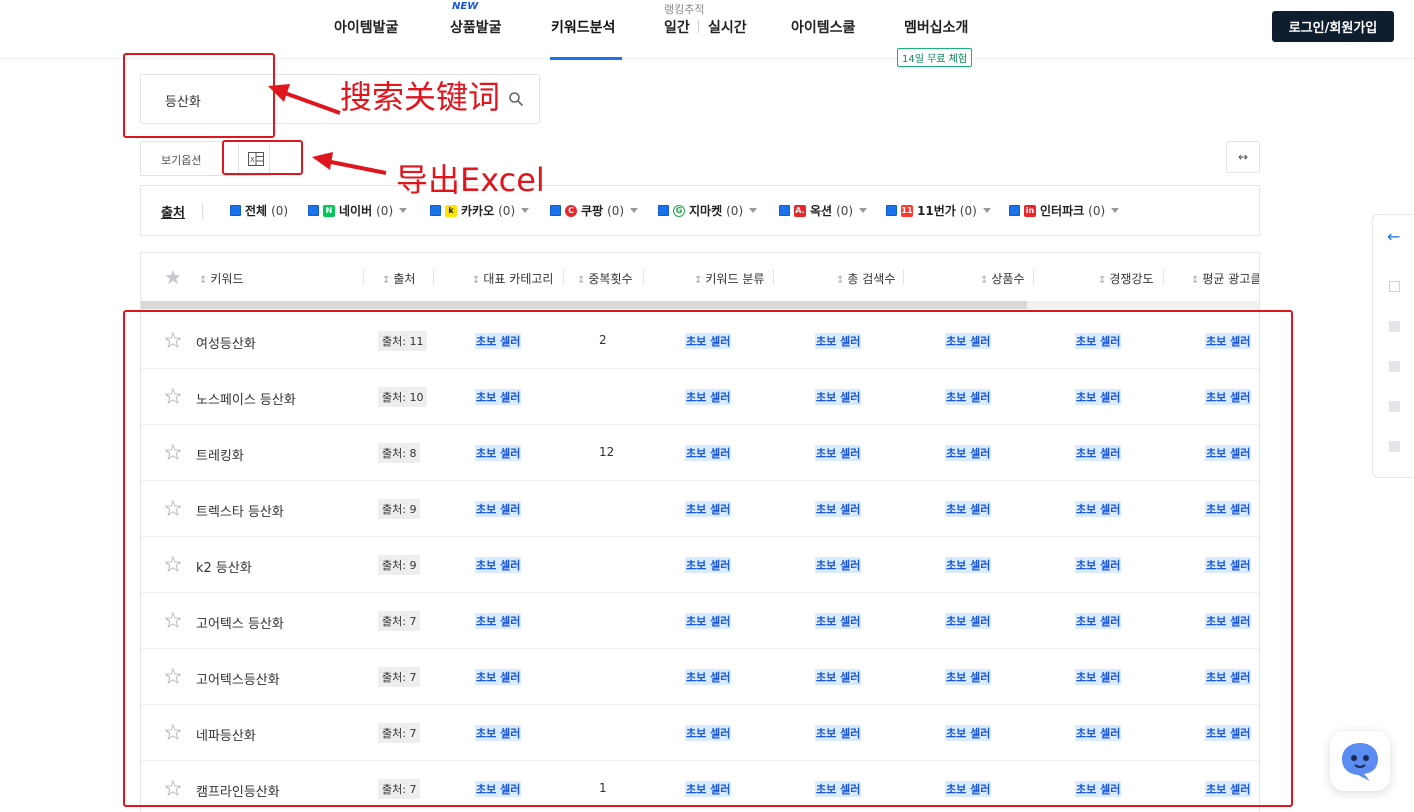 The width and height of the screenshot is (1414, 812). I want to click on chatbot-face-icon, so click(1360, 762).